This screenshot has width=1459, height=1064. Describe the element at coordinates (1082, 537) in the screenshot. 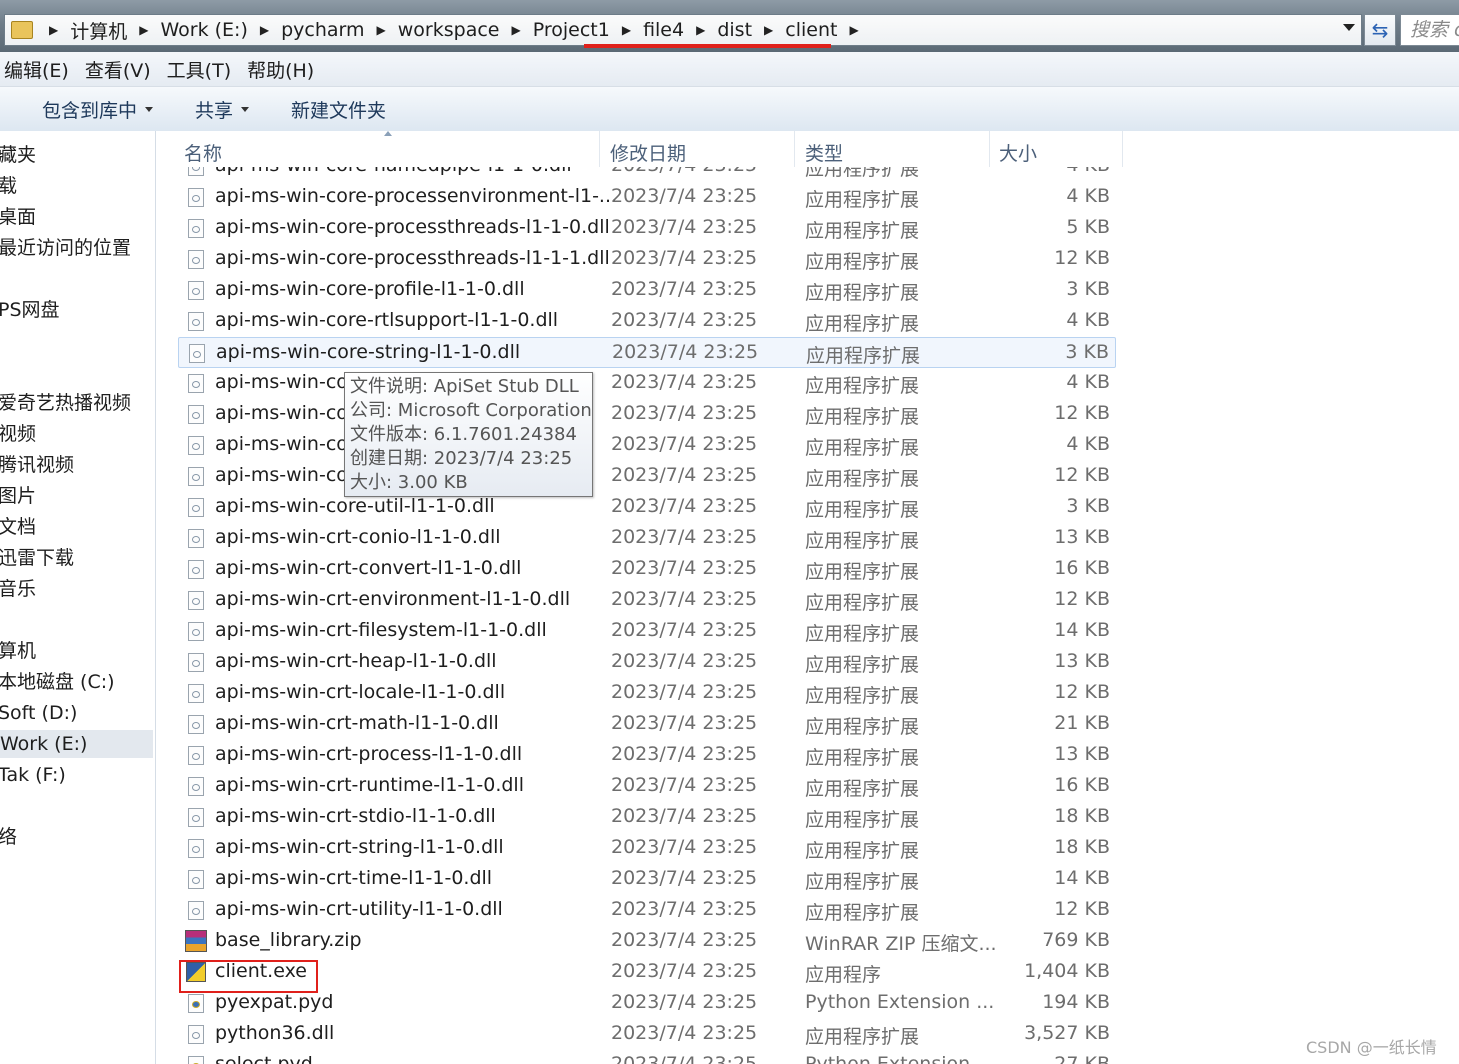

I see `file-size: 13 KB` at that location.